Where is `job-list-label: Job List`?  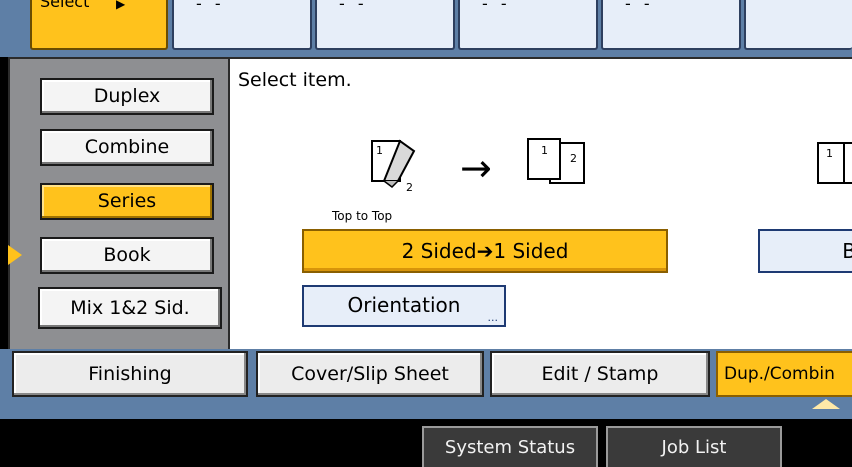 job-list-label: Job List is located at coordinates (694, 447).